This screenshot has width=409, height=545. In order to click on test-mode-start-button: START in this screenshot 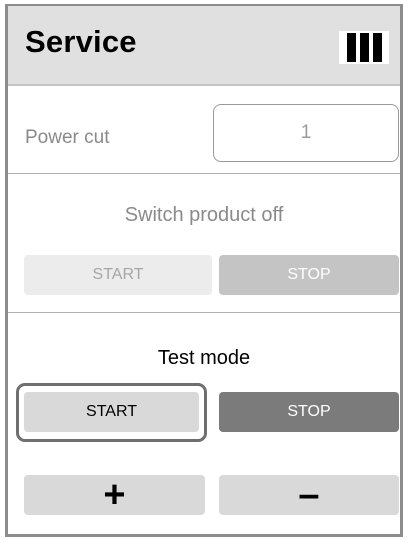, I will do `click(111, 412)`.